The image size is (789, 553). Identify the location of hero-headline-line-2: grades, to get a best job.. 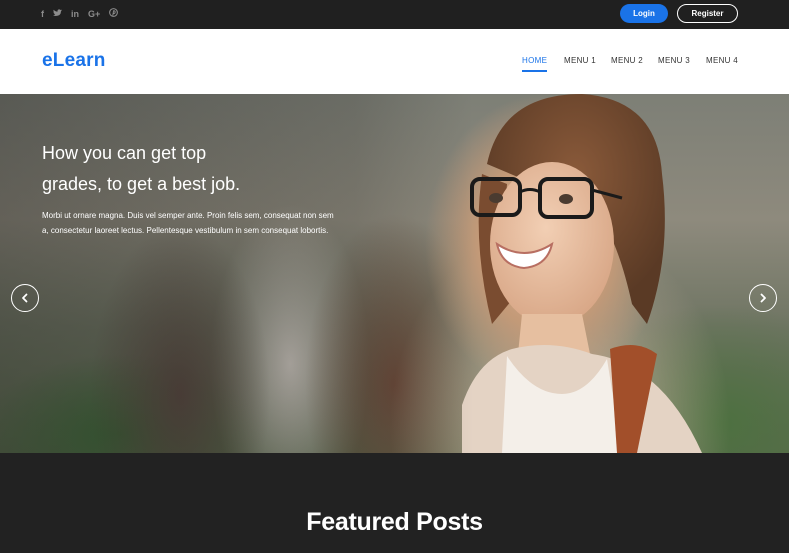
(141, 184).